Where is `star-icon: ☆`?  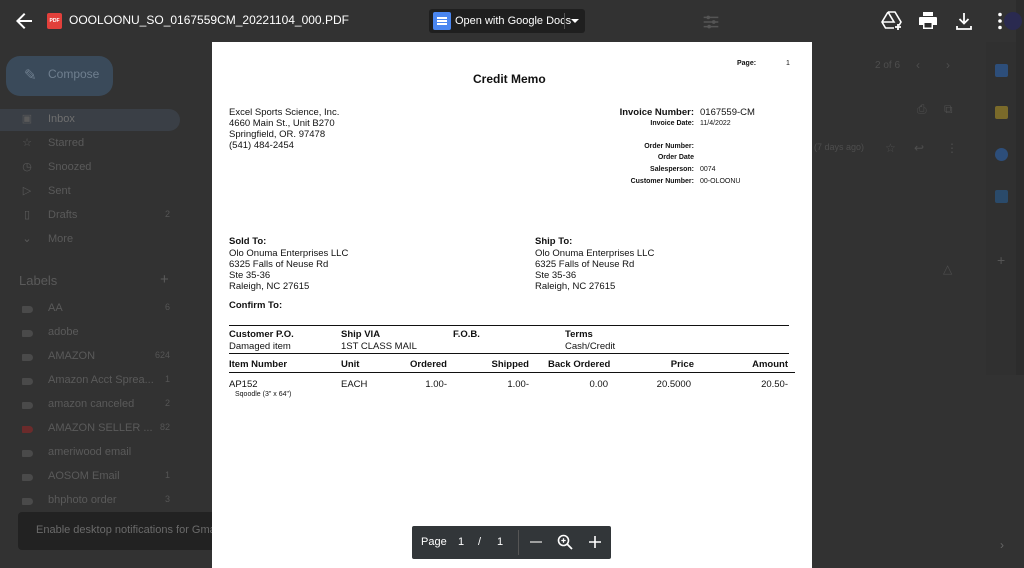 star-icon: ☆ is located at coordinates (890, 148).